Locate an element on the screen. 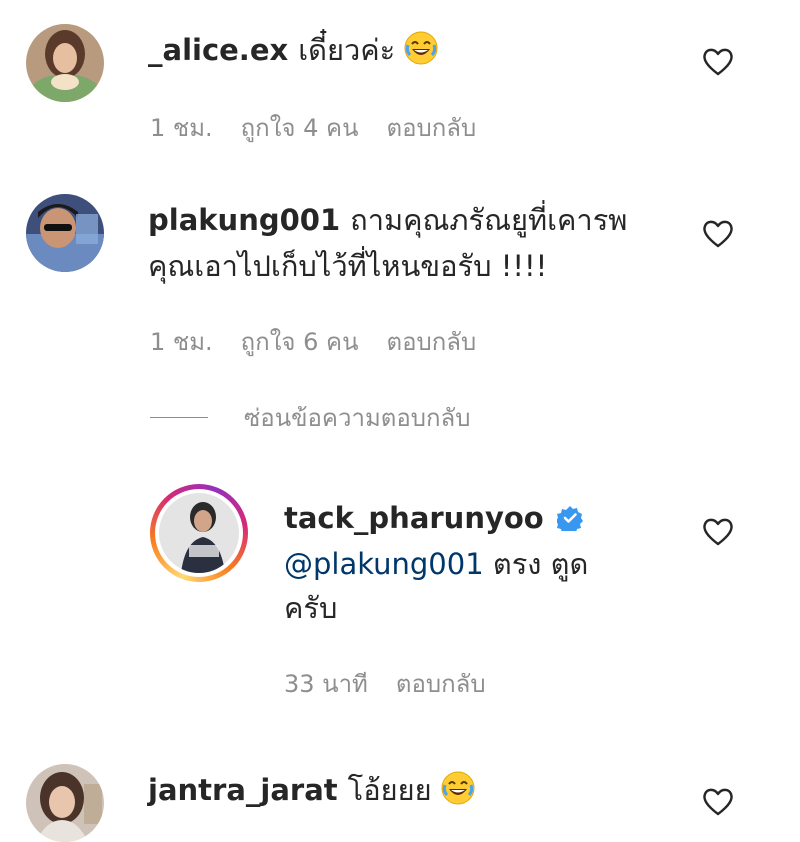 This screenshot has height=842, width=800. username: _alice.ex is located at coordinates (218, 50).